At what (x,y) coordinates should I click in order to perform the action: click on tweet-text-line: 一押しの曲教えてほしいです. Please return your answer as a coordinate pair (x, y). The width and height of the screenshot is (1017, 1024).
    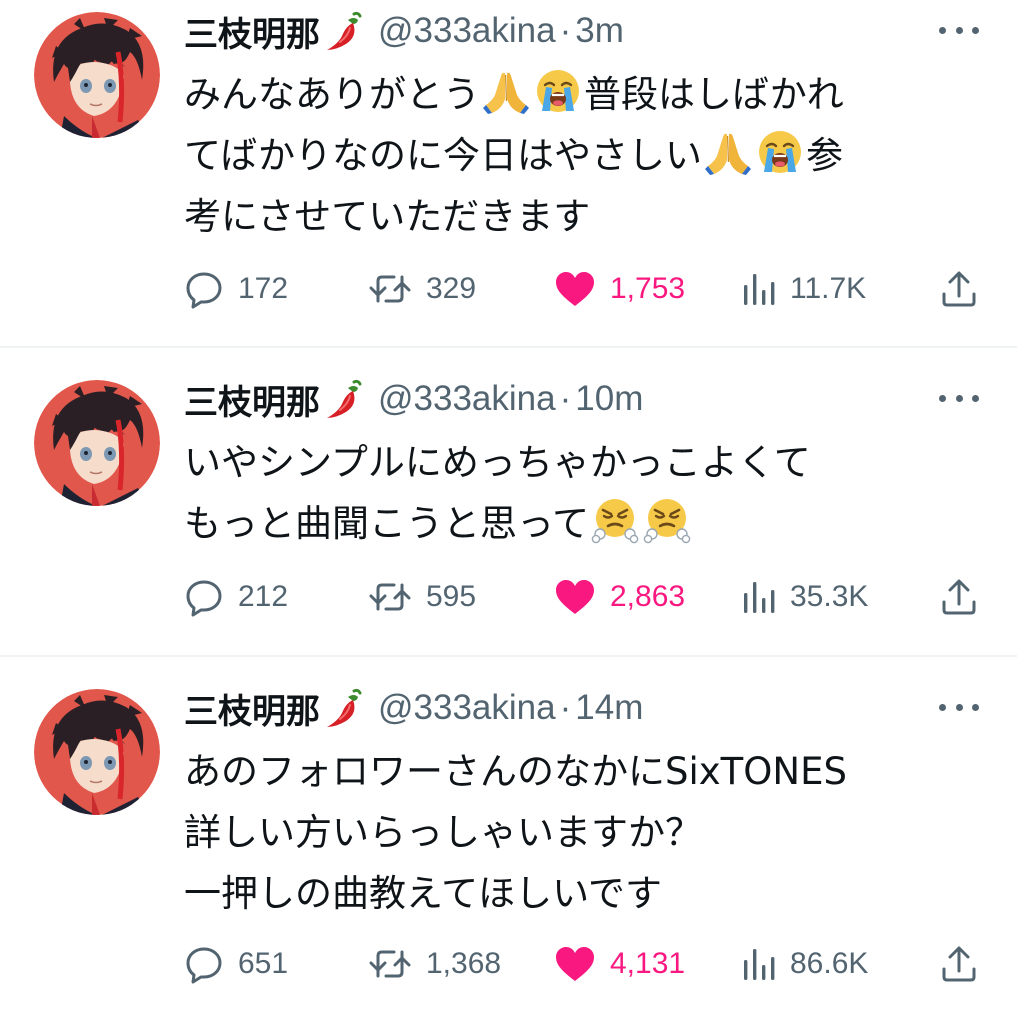
    Looking at the image, I should click on (584, 893).